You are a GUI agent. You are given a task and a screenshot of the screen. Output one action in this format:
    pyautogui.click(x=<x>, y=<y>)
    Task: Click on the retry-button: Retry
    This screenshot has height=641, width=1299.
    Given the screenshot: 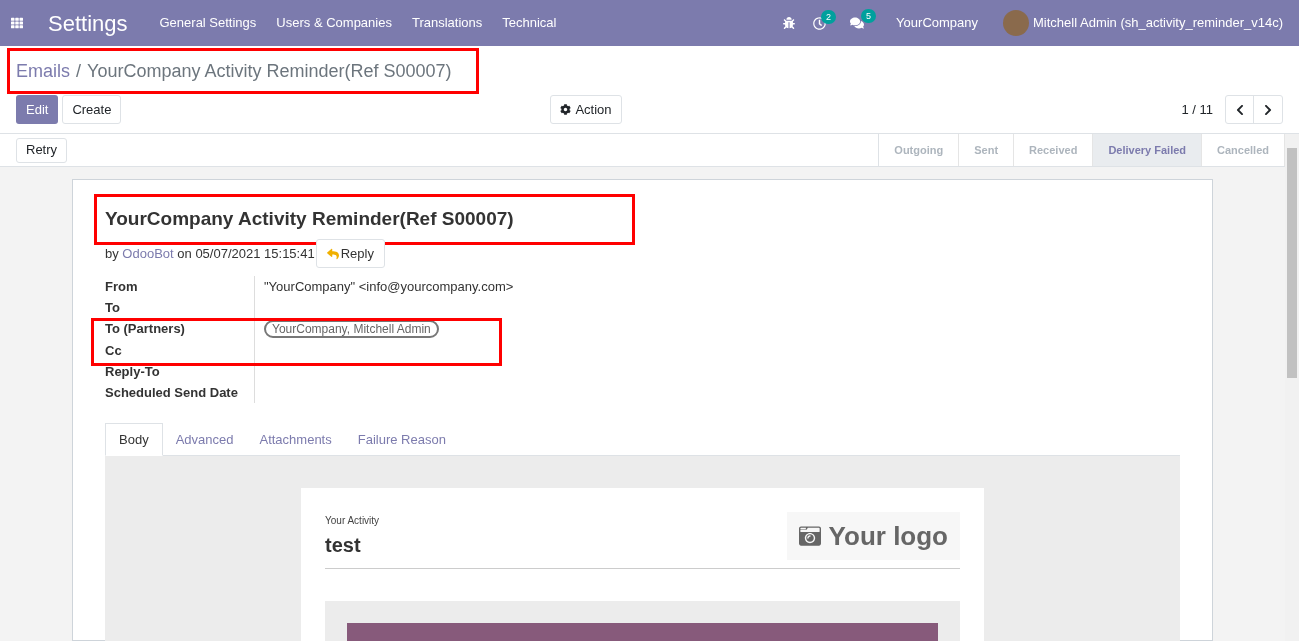 What is the action you would take?
    pyautogui.click(x=42, y=150)
    